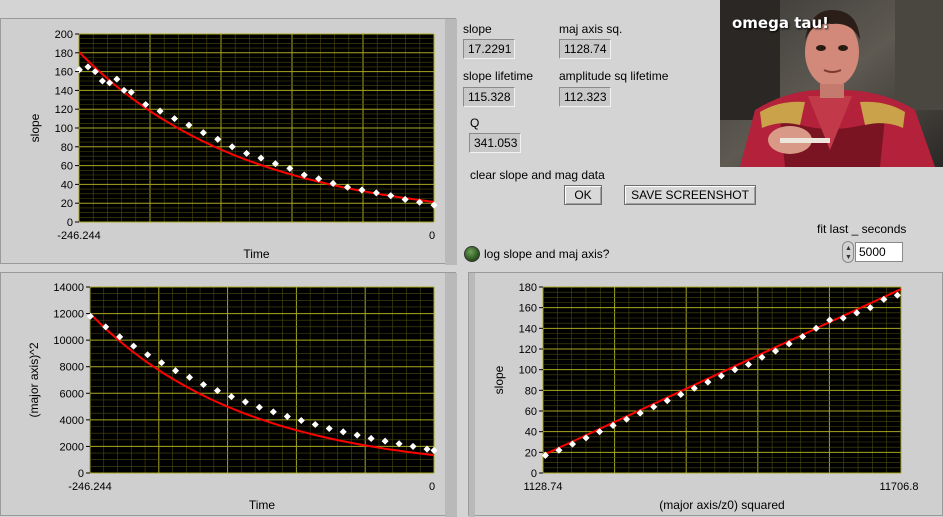 This screenshot has width=943, height=517. I want to click on y-tick-label: 12000, so click(68, 315).